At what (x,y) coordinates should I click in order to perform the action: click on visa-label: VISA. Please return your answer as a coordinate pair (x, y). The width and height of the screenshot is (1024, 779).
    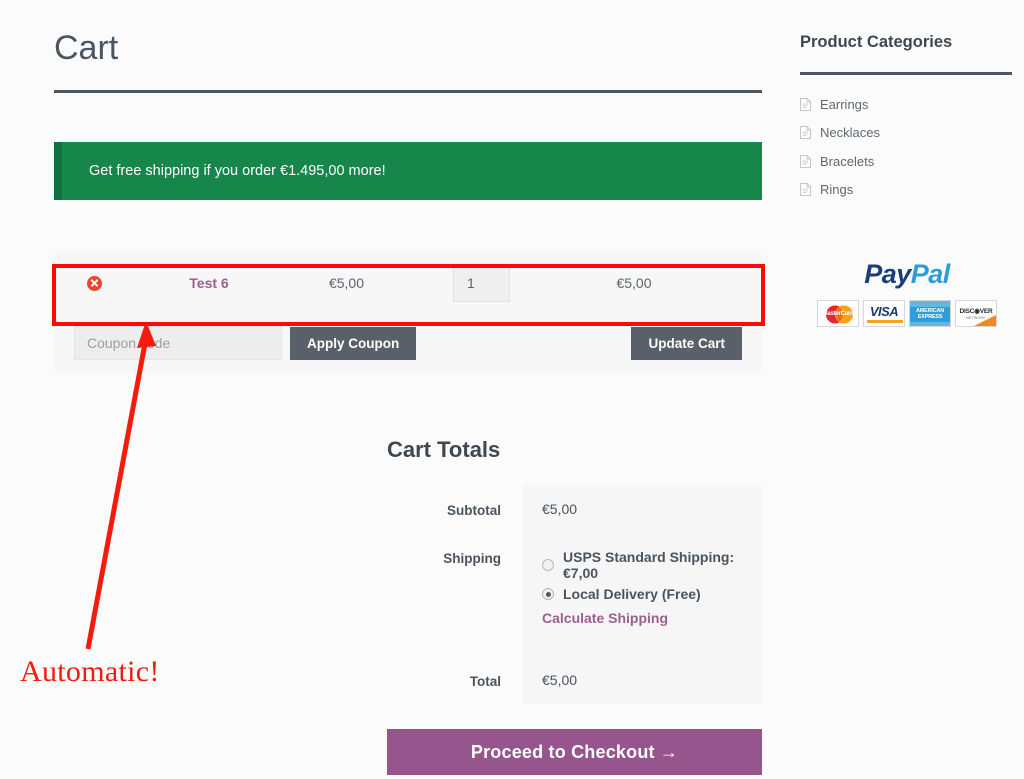
    Looking at the image, I should click on (884, 311).